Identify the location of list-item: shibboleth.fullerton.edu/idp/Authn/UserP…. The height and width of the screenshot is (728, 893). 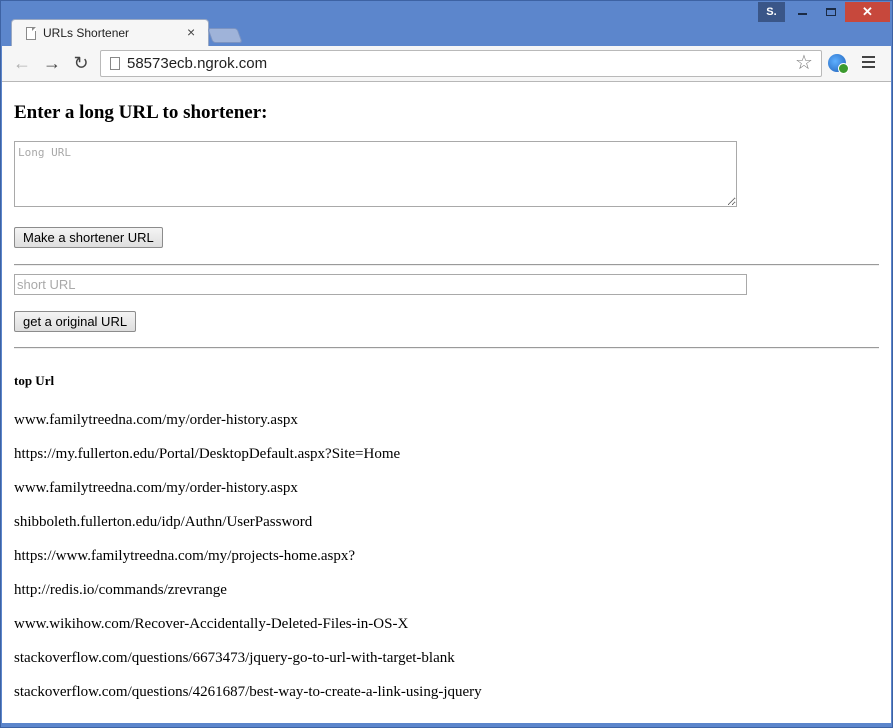
(163, 522).